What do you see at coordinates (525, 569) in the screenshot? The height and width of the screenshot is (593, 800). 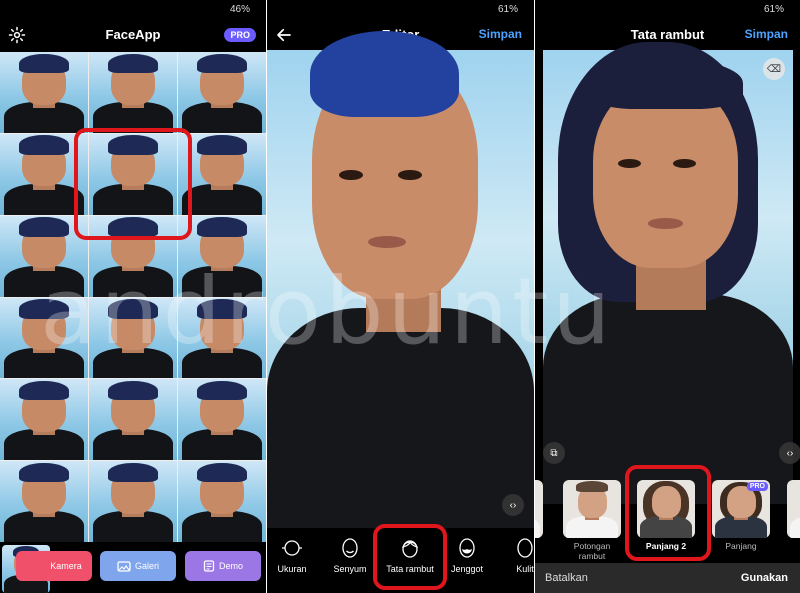 I see `tool-skin-label: Kulit` at bounding box center [525, 569].